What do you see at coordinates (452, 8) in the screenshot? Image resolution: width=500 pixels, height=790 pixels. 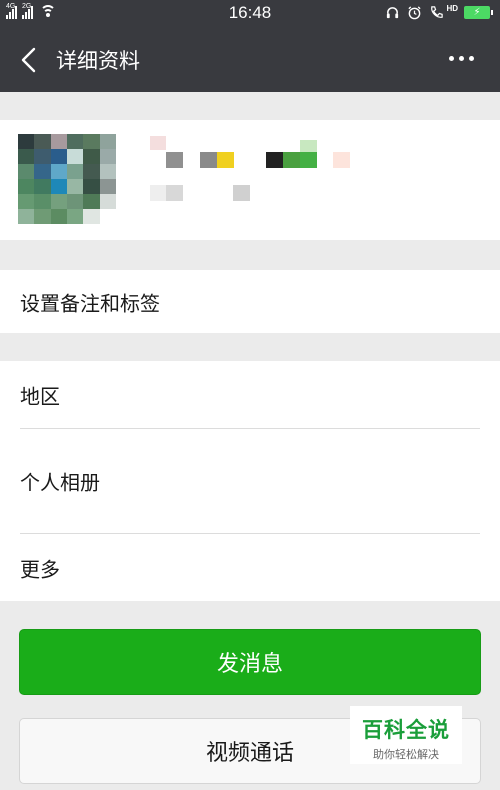 I see `hd-label: HD` at bounding box center [452, 8].